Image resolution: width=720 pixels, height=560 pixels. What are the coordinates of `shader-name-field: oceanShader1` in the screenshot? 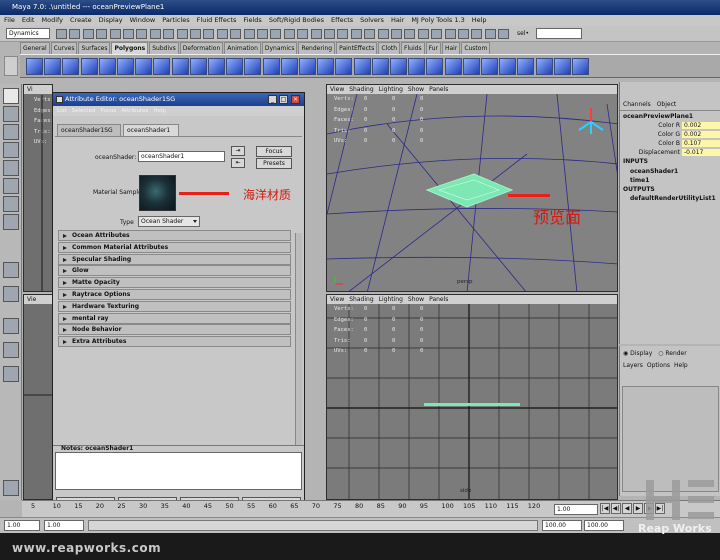 It's located at (181, 156).